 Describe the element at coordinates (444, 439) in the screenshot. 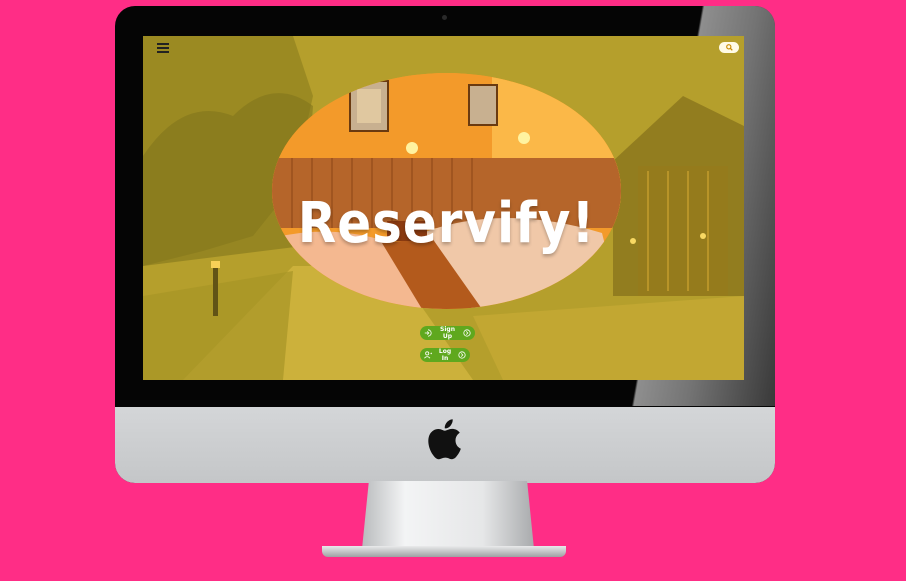

I see `apple-logo-icon` at that location.